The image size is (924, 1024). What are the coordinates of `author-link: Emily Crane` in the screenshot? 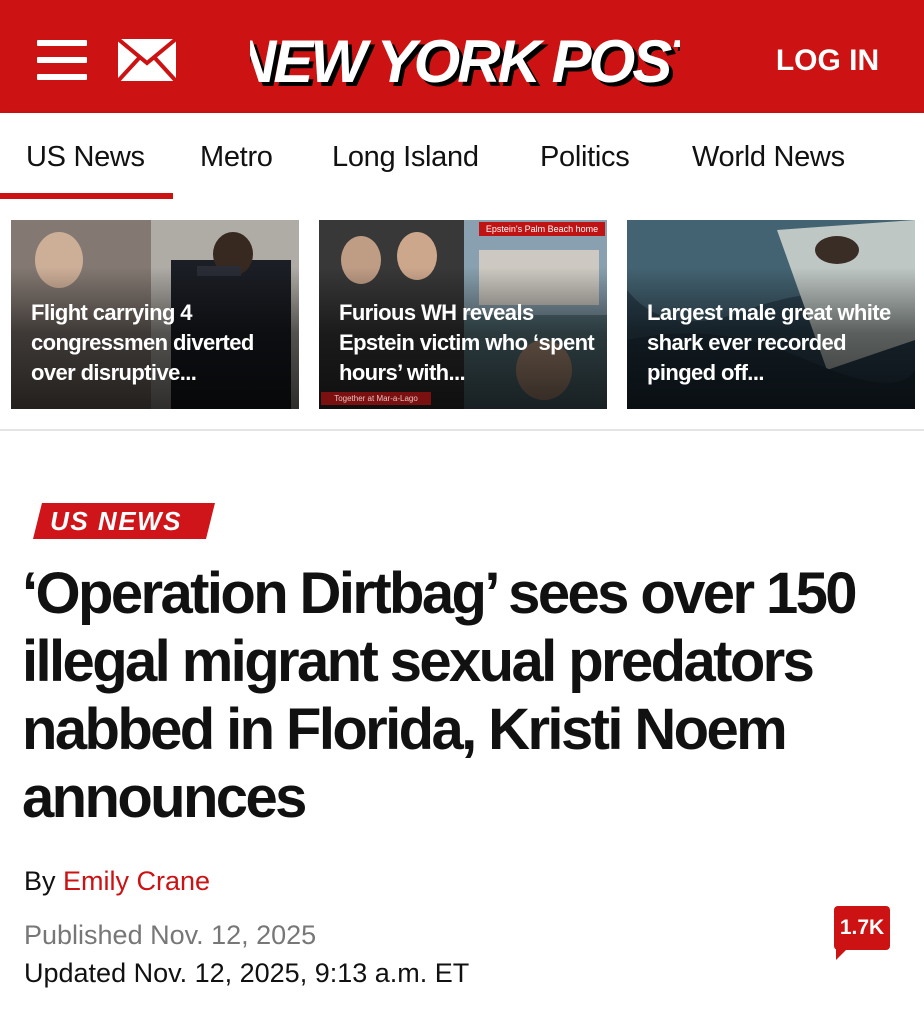 It's located at (136, 881).